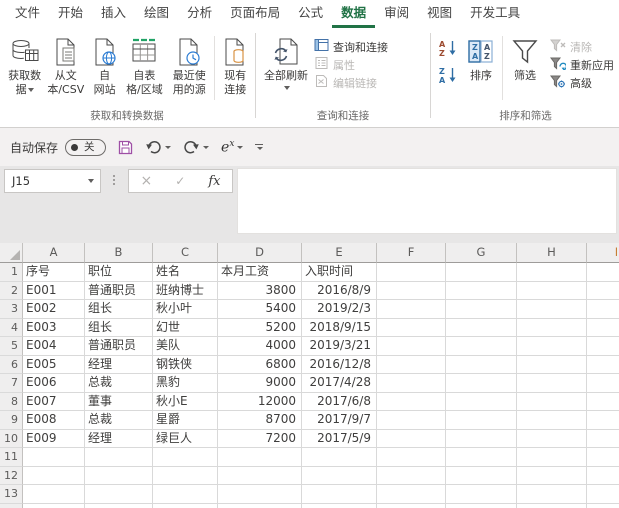  I want to click on menu-tab: 审阅, so click(396, 14).